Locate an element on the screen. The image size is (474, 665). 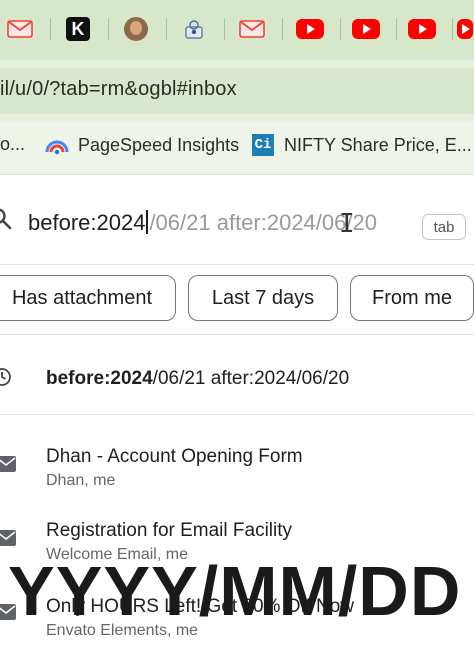
recent-search-bold: before:2024 is located at coordinates (99, 378).